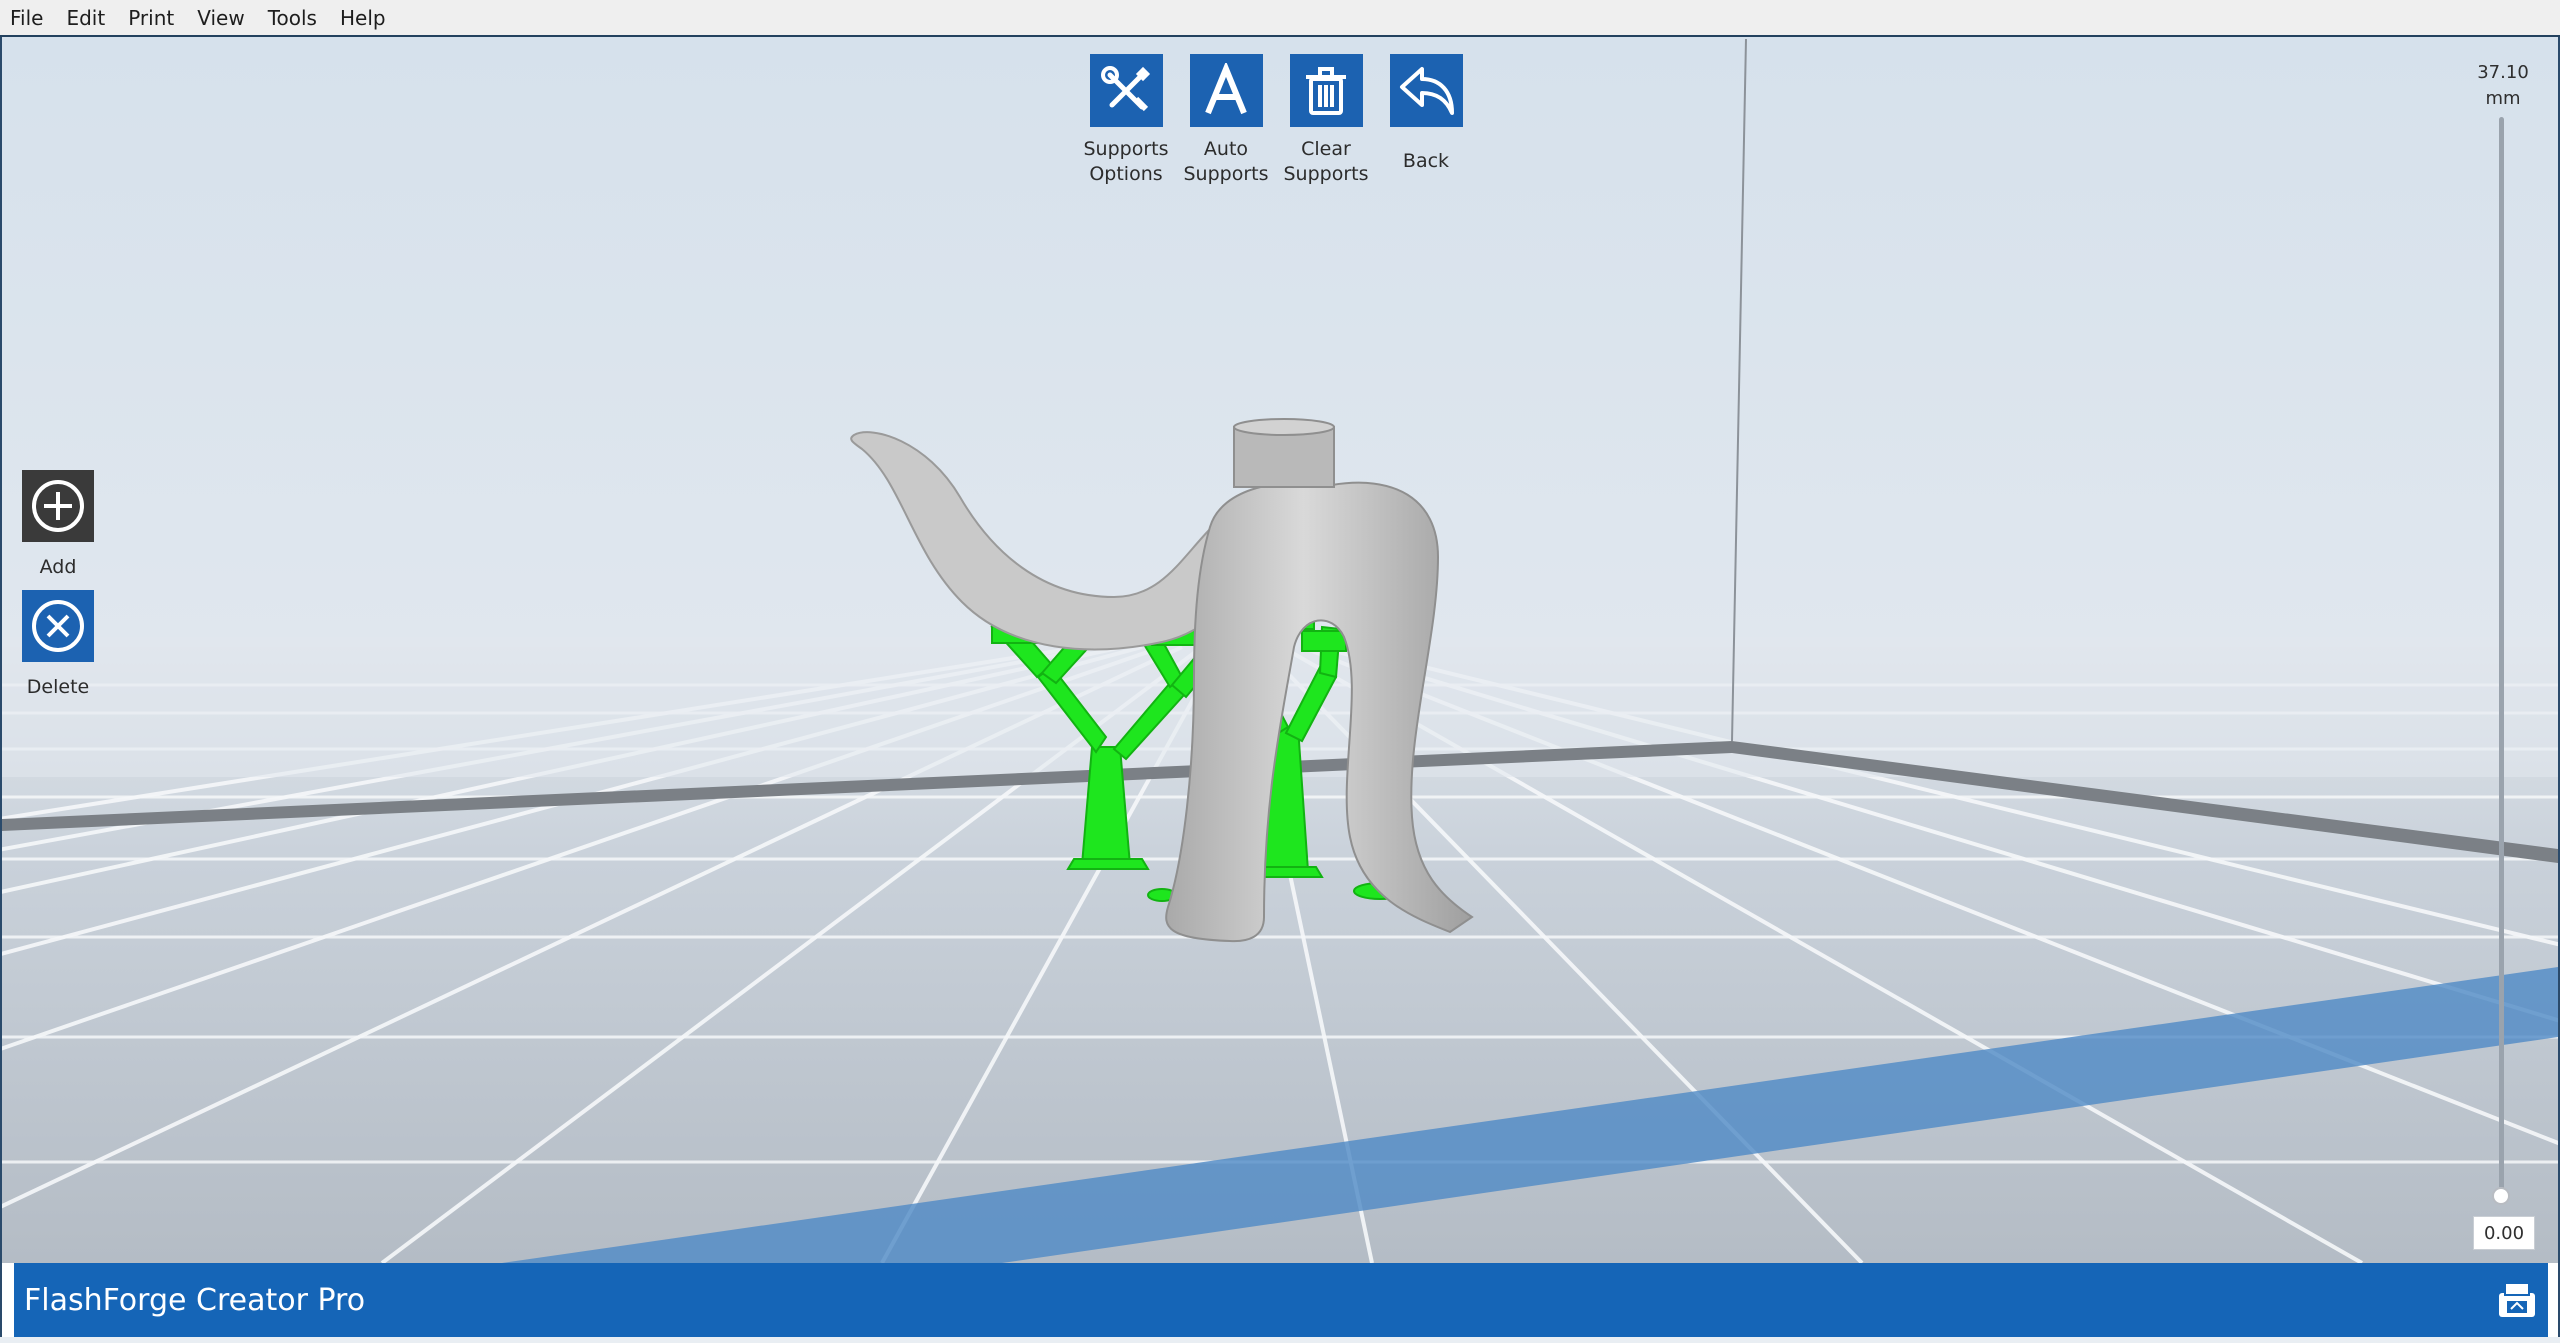  I want to click on letter-a-icon, so click(1226, 90).